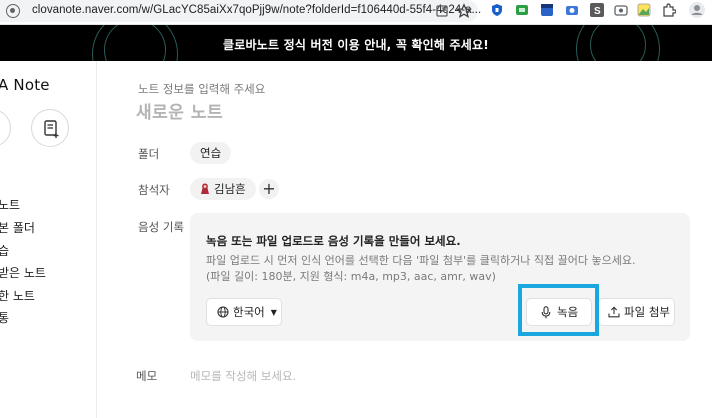 Image resolution: width=712 pixels, height=418 pixels. What do you see at coordinates (464, 11) in the screenshot?
I see `bookmark-star-icon` at bounding box center [464, 11].